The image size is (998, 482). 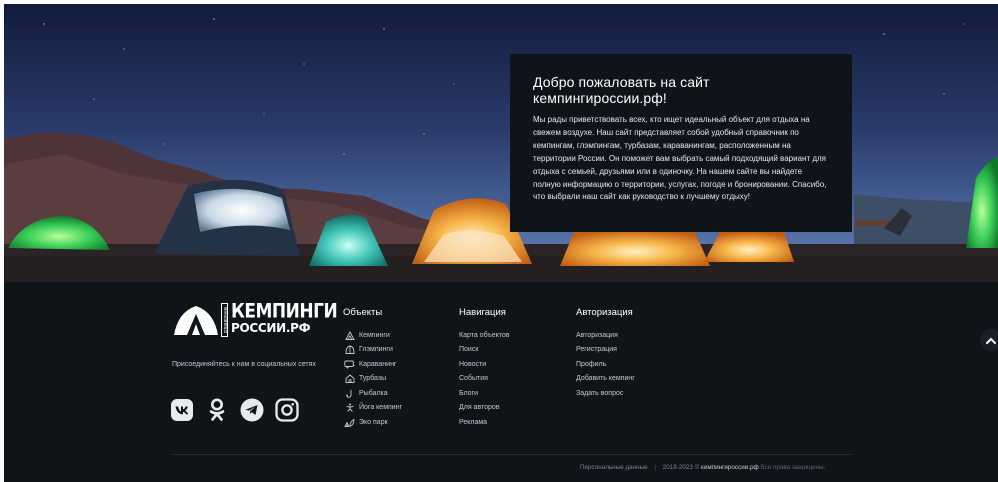 What do you see at coordinates (363, 312) in the screenshot?
I see `objects-heading: Объекты` at bounding box center [363, 312].